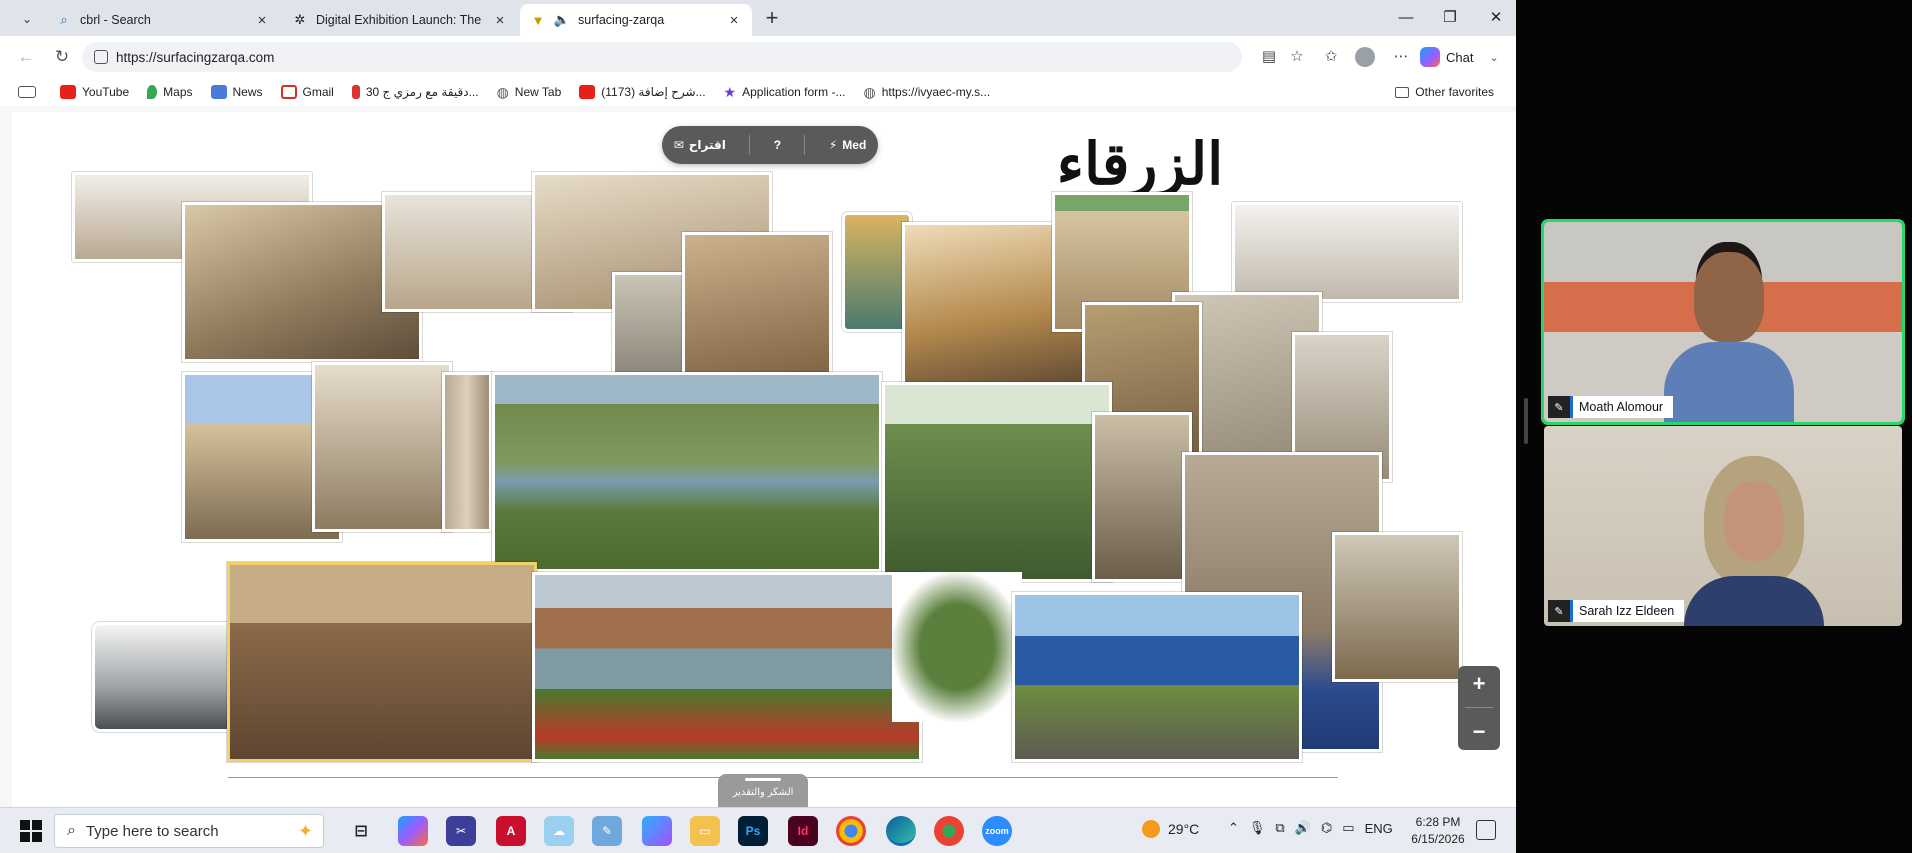  I want to click on participant-top, so click(1754, 601).